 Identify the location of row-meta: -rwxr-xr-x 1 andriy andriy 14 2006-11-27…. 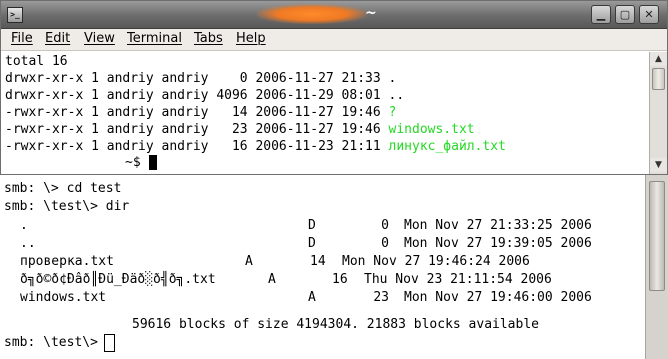
(197, 112).